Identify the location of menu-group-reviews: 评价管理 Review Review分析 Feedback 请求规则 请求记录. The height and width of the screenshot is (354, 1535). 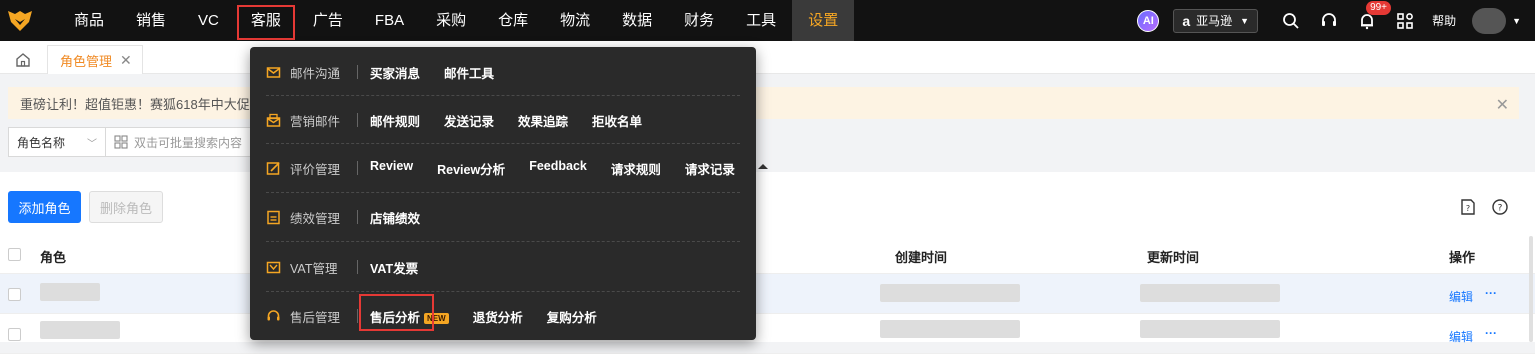
(503, 168).